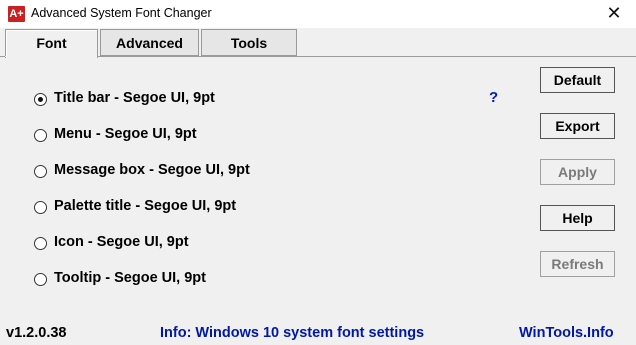 Image resolution: width=636 pixels, height=345 pixels. What do you see at coordinates (318, 14) in the screenshot?
I see `title-bar: A+ Advanced System Font Changer ✕` at bounding box center [318, 14].